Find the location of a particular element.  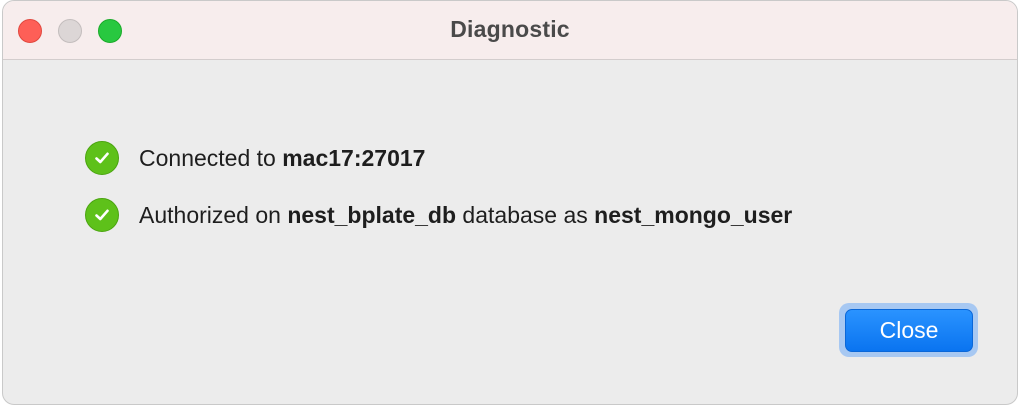

connection-status-text: Connected to mac17:27017 is located at coordinates (282, 158).